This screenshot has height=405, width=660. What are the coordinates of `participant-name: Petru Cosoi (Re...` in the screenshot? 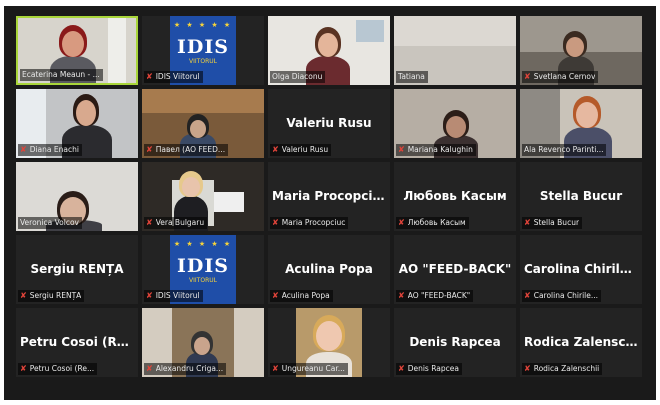 It's located at (62, 368).